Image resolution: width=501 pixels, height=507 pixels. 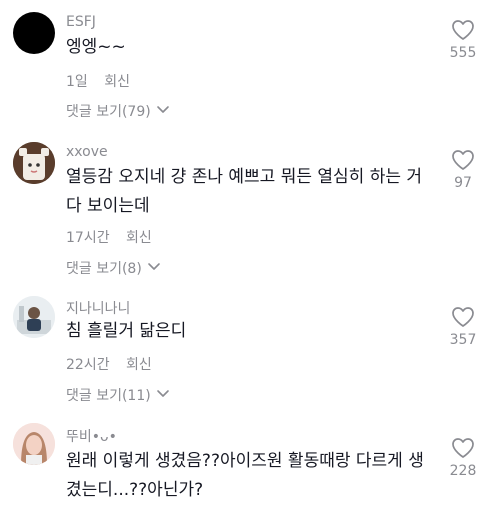 I want to click on comment-meta: 22시간 회신, so click(x=109, y=364).